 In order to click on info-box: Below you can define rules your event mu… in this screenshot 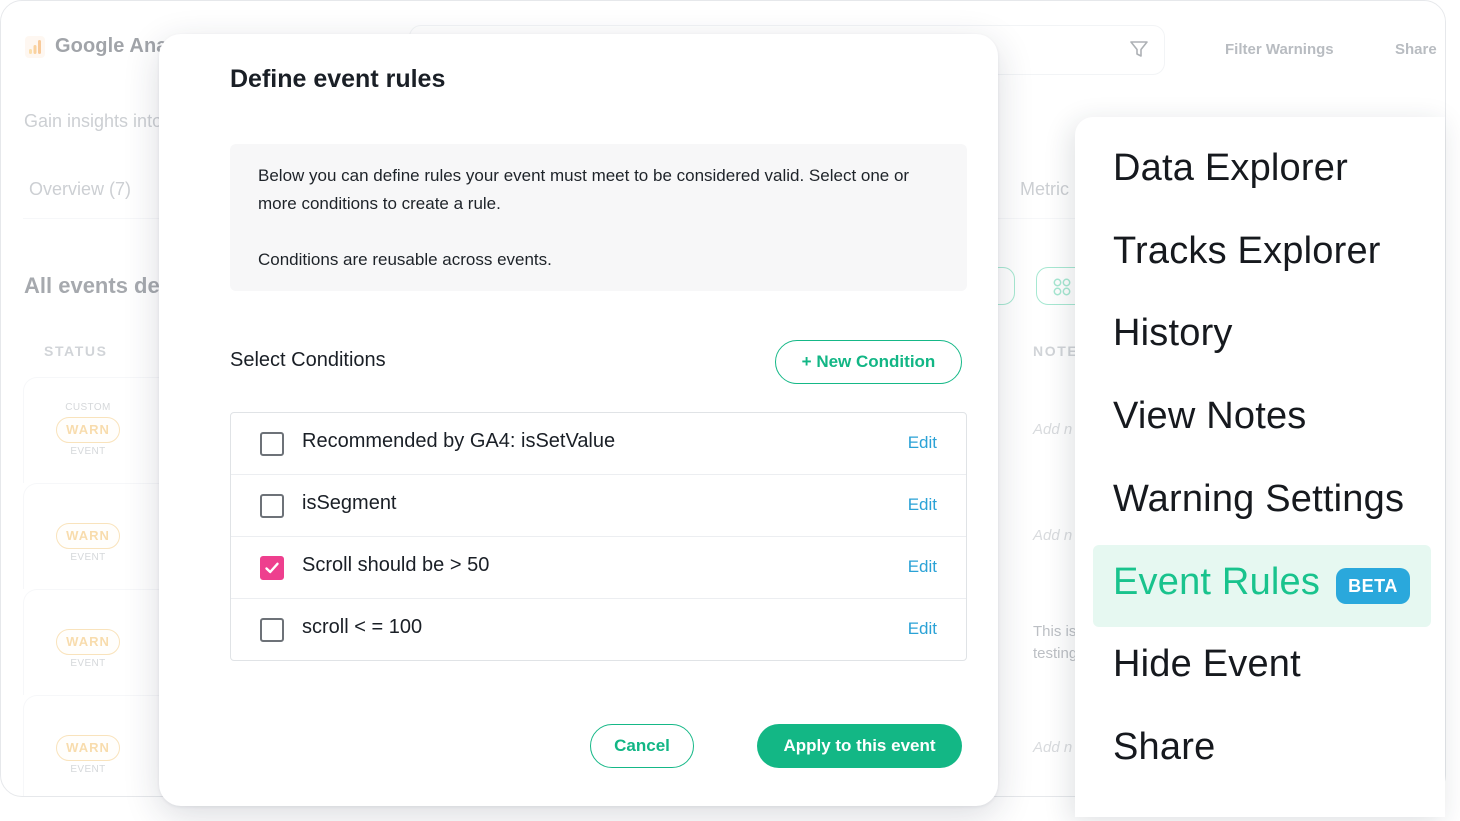, I will do `click(598, 217)`.